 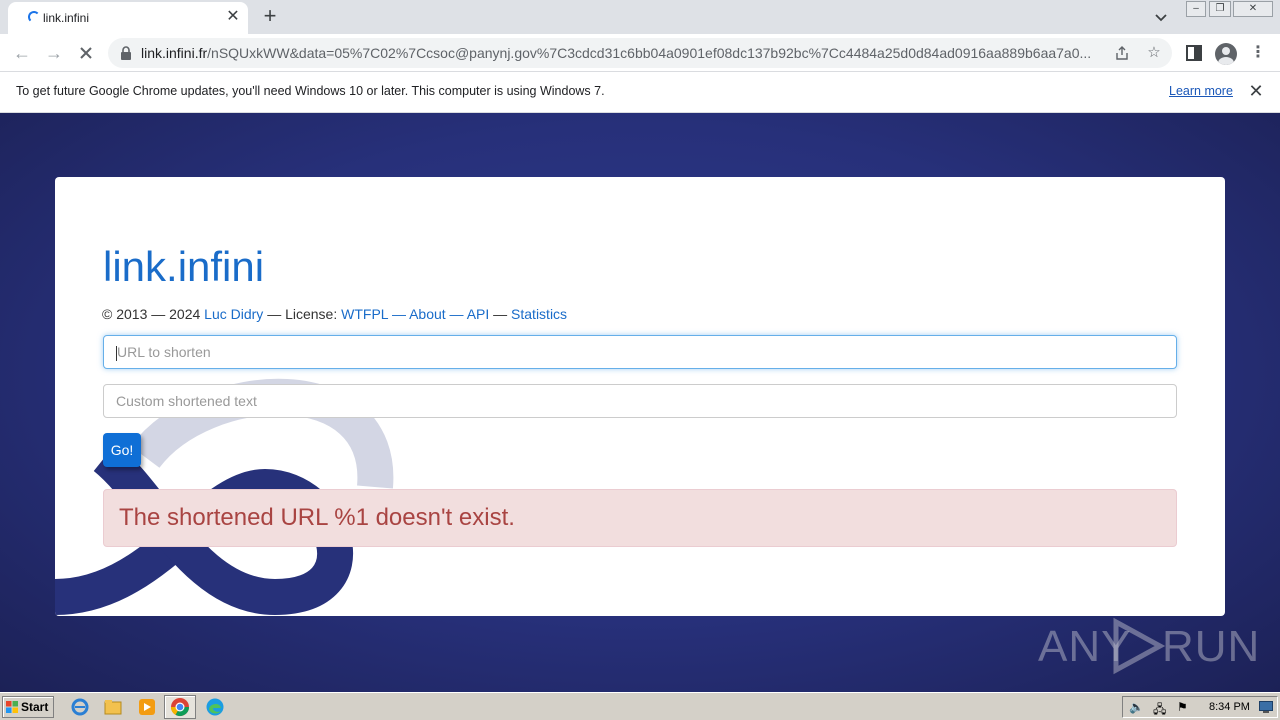 I want to click on system-tray: 🔈 🖧 ⚑, so click(x=1200, y=707).